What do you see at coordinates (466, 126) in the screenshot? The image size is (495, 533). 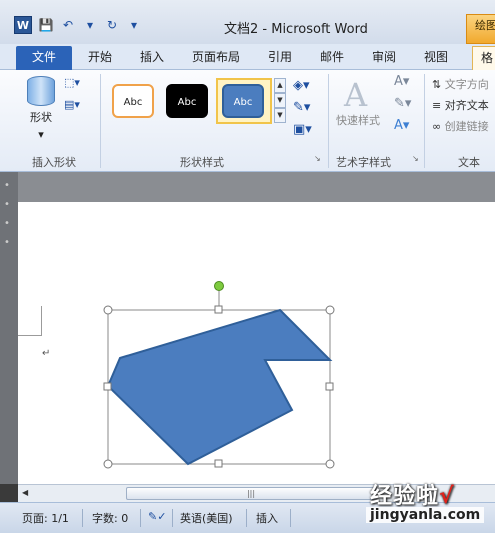 I see `create-link-label: 创建链接` at bounding box center [466, 126].